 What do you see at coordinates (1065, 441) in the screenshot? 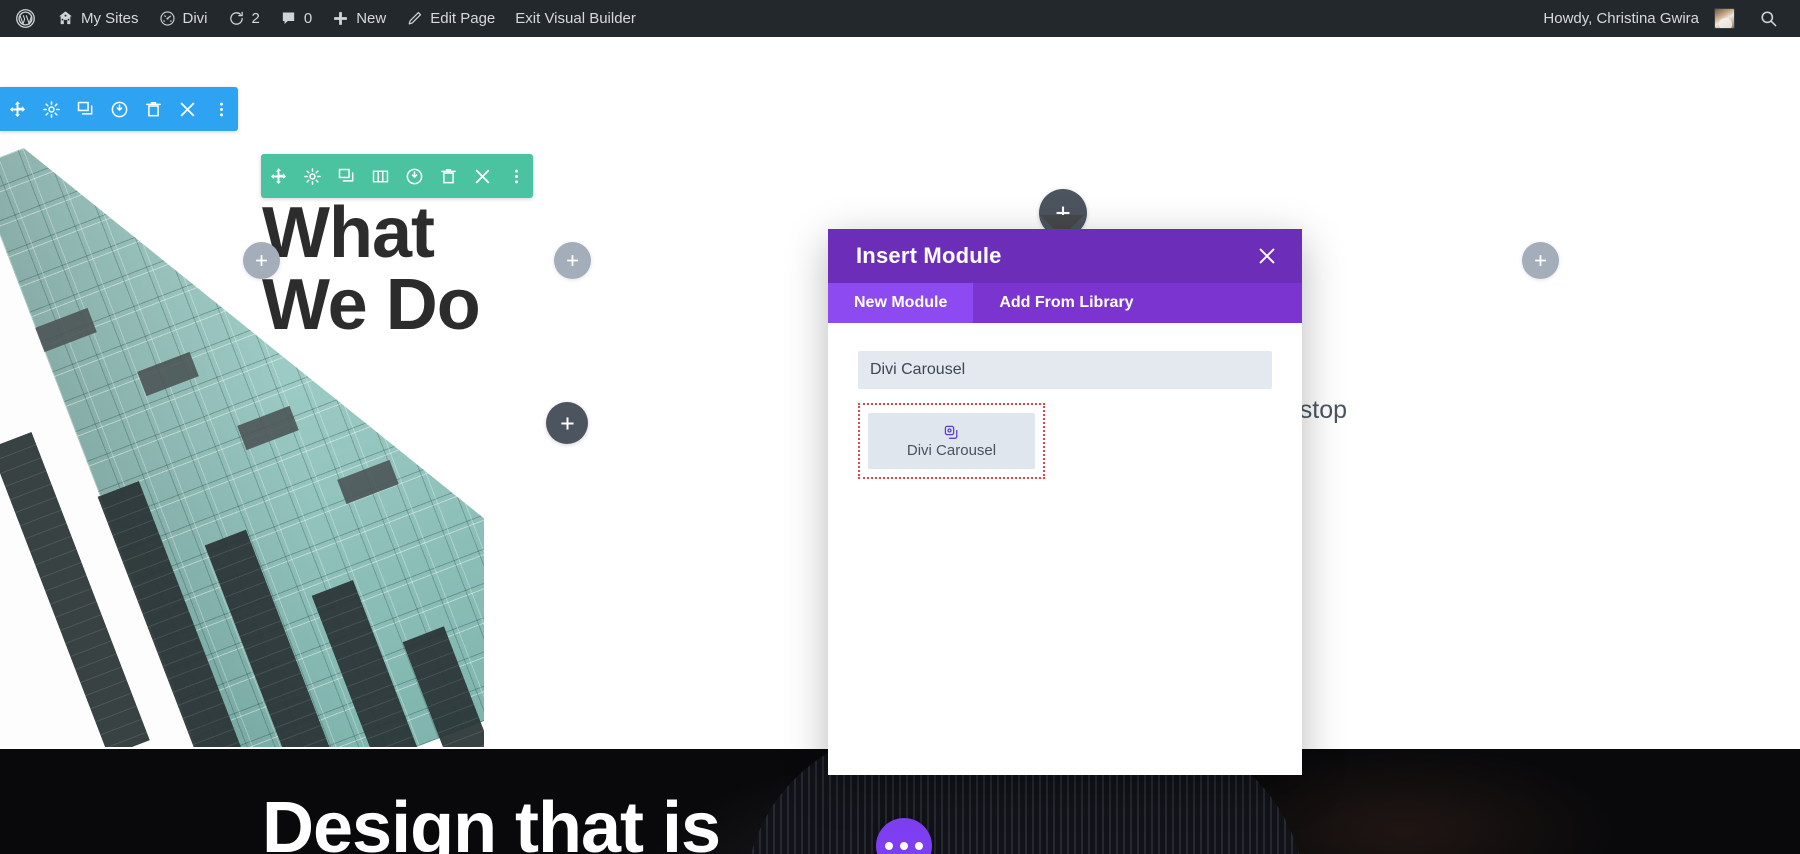
I see `module-list: Divi Carousel` at bounding box center [1065, 441].